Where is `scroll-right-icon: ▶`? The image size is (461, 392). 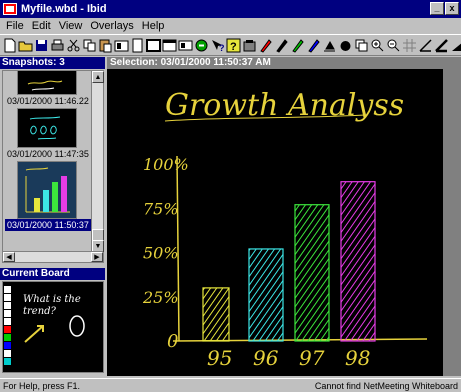 scroll-right-icon: ▶ is located at coordinates (97, 257).